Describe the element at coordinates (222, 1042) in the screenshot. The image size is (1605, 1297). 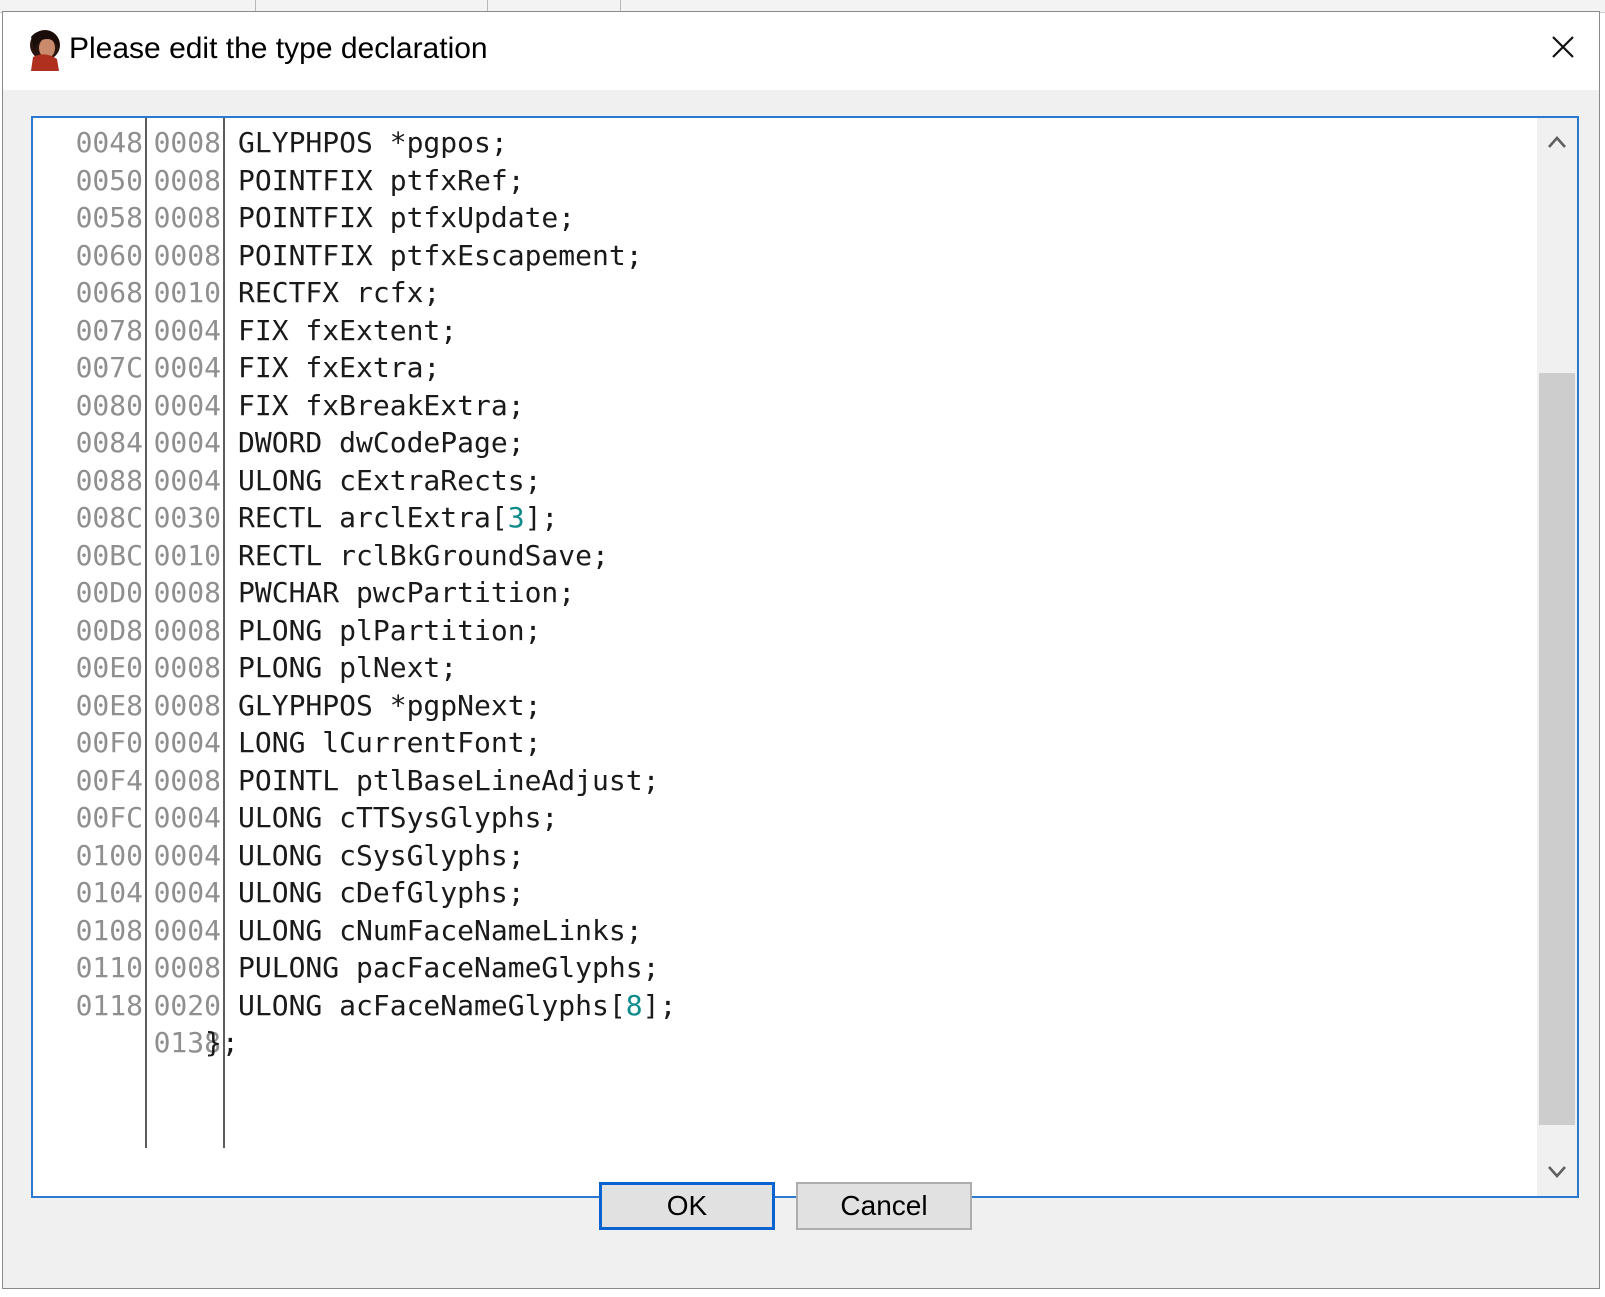
I see `declaration-text: };` at that location.